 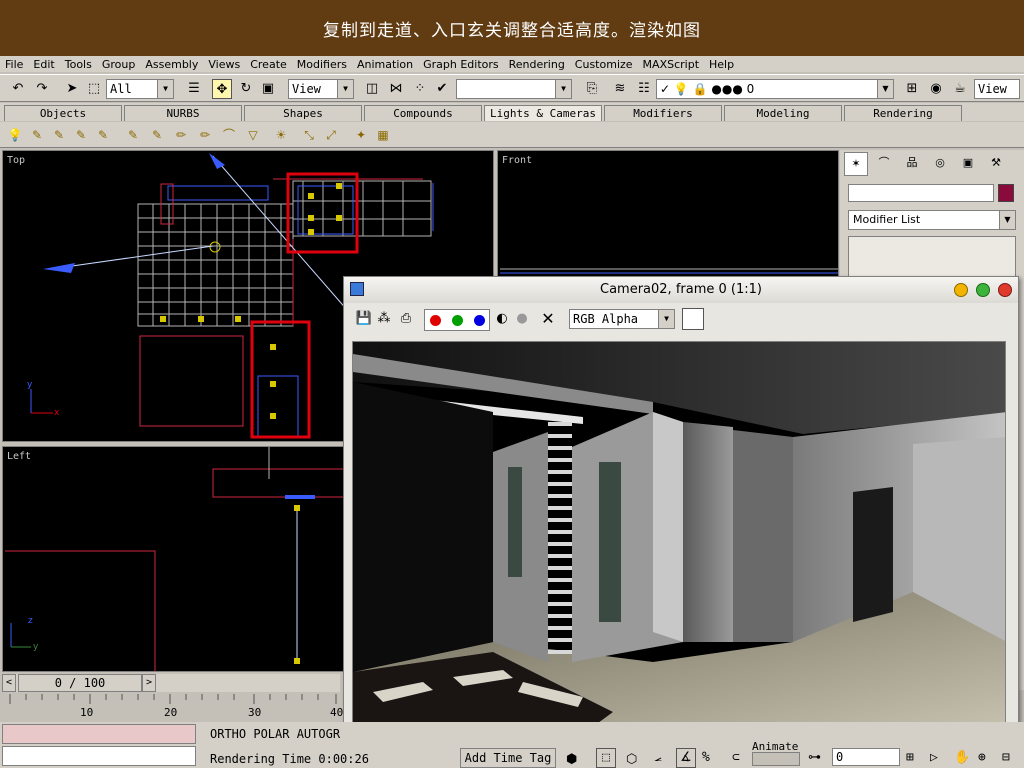 I want to click on time-slider: < 0 / 100 >, so click(x=171, y=683).